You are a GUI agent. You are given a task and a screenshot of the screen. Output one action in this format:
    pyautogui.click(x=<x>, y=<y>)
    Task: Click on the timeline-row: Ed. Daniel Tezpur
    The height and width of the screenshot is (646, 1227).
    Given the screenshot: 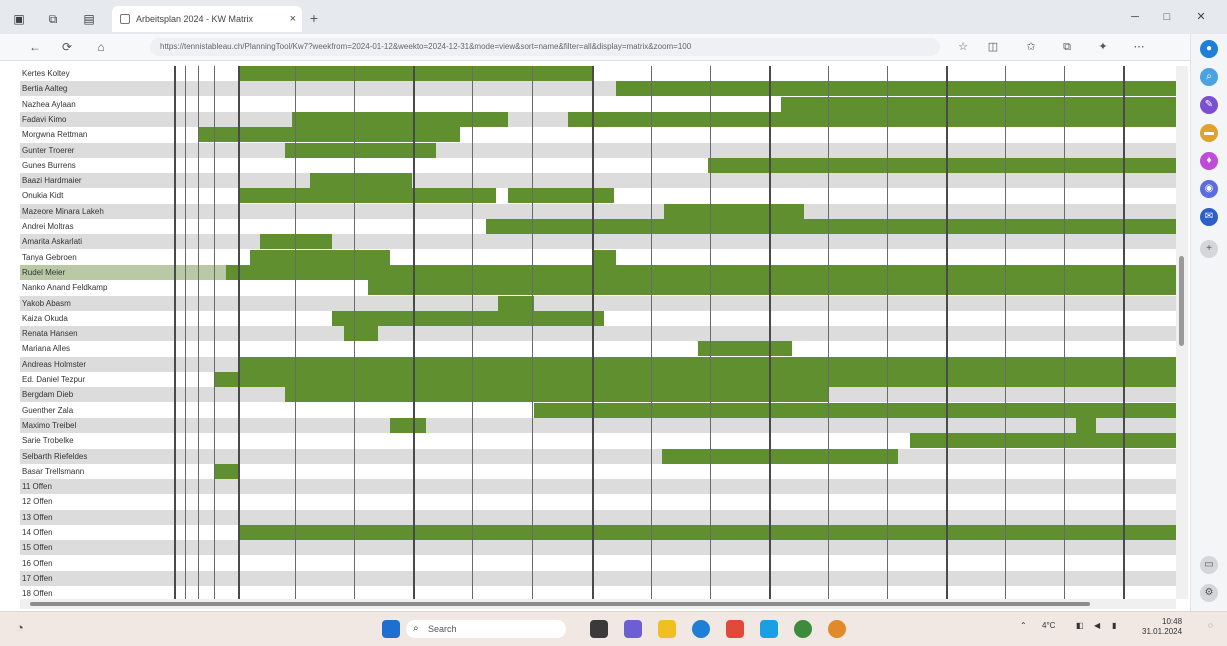 What is the action you would take?
    pyautogui.click(x=598, y=379)
    